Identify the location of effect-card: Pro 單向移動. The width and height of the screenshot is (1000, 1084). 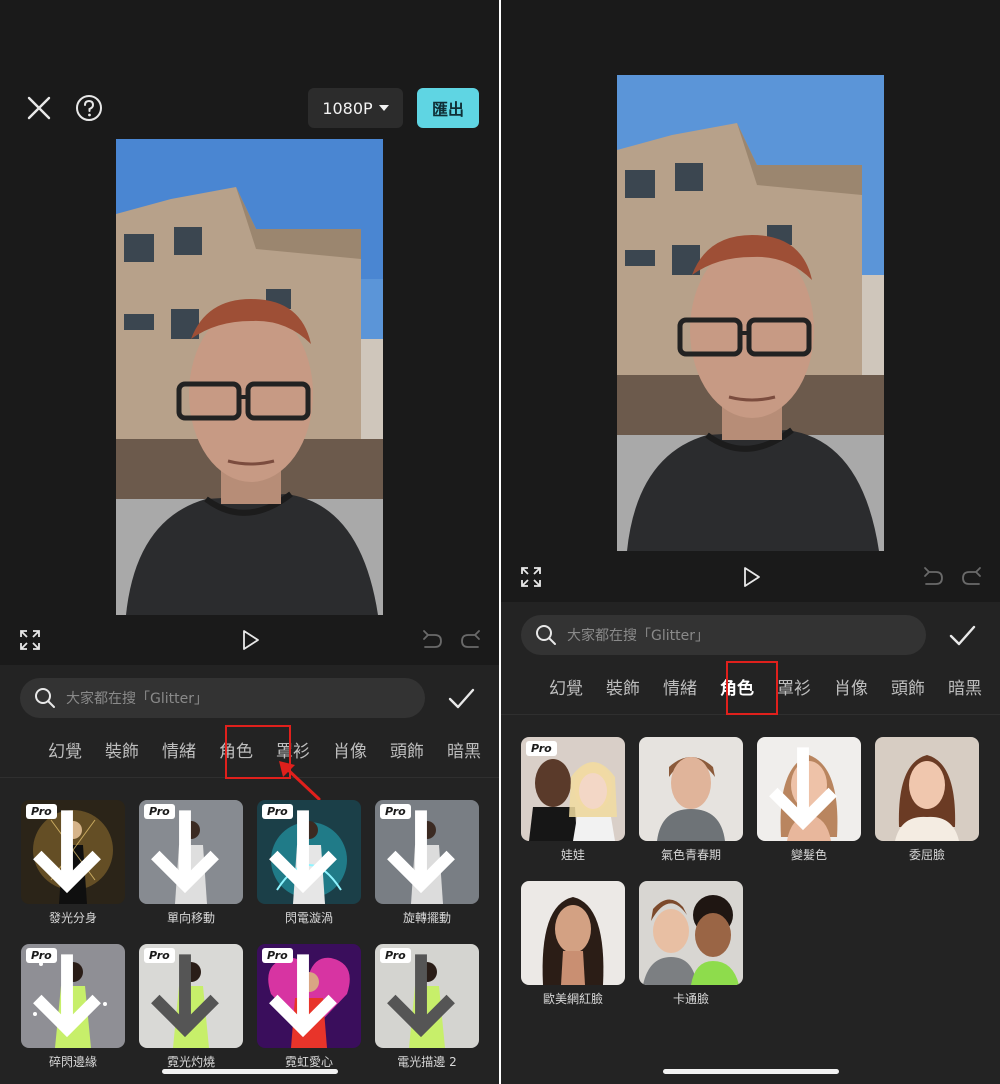
(191, 863).